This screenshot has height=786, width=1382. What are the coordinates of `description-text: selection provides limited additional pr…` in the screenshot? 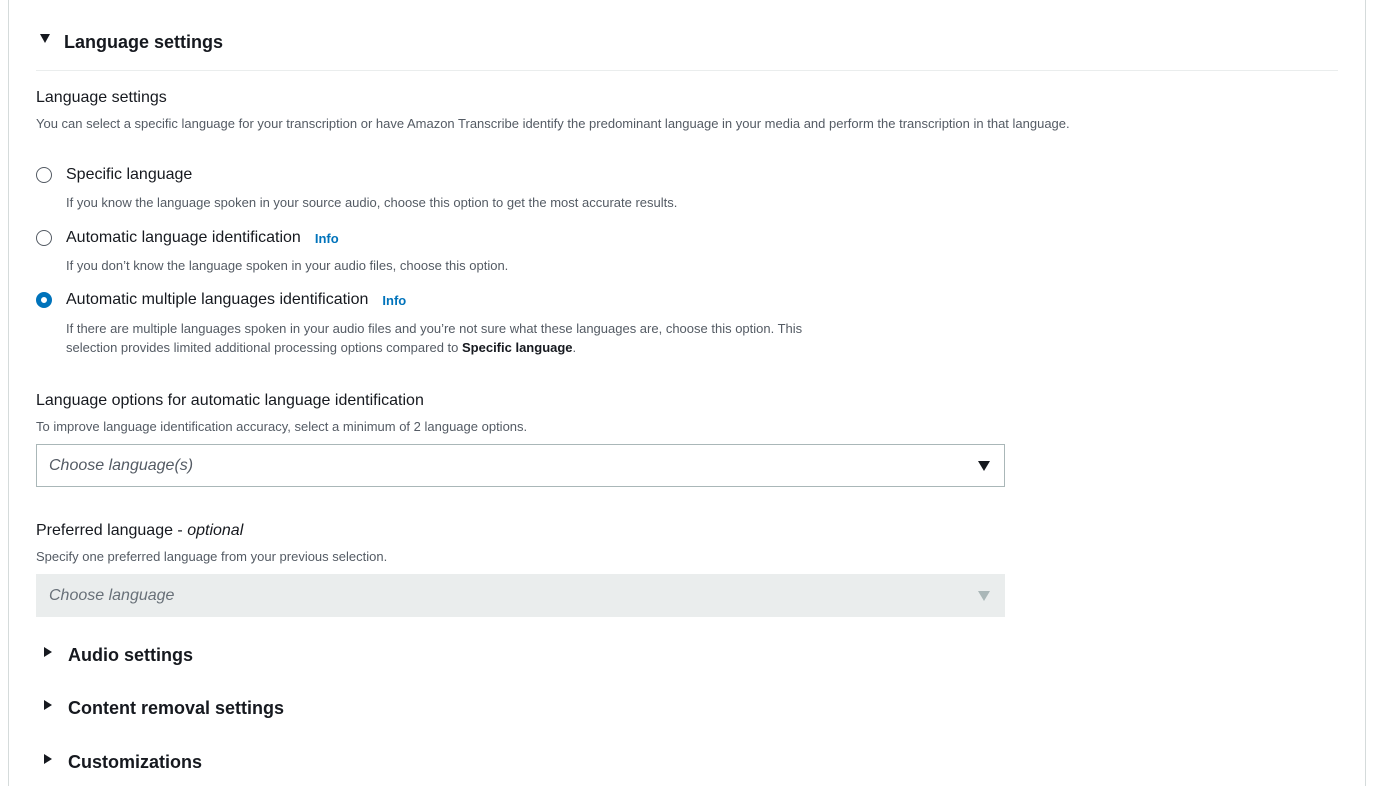 It's located at (264, 347).